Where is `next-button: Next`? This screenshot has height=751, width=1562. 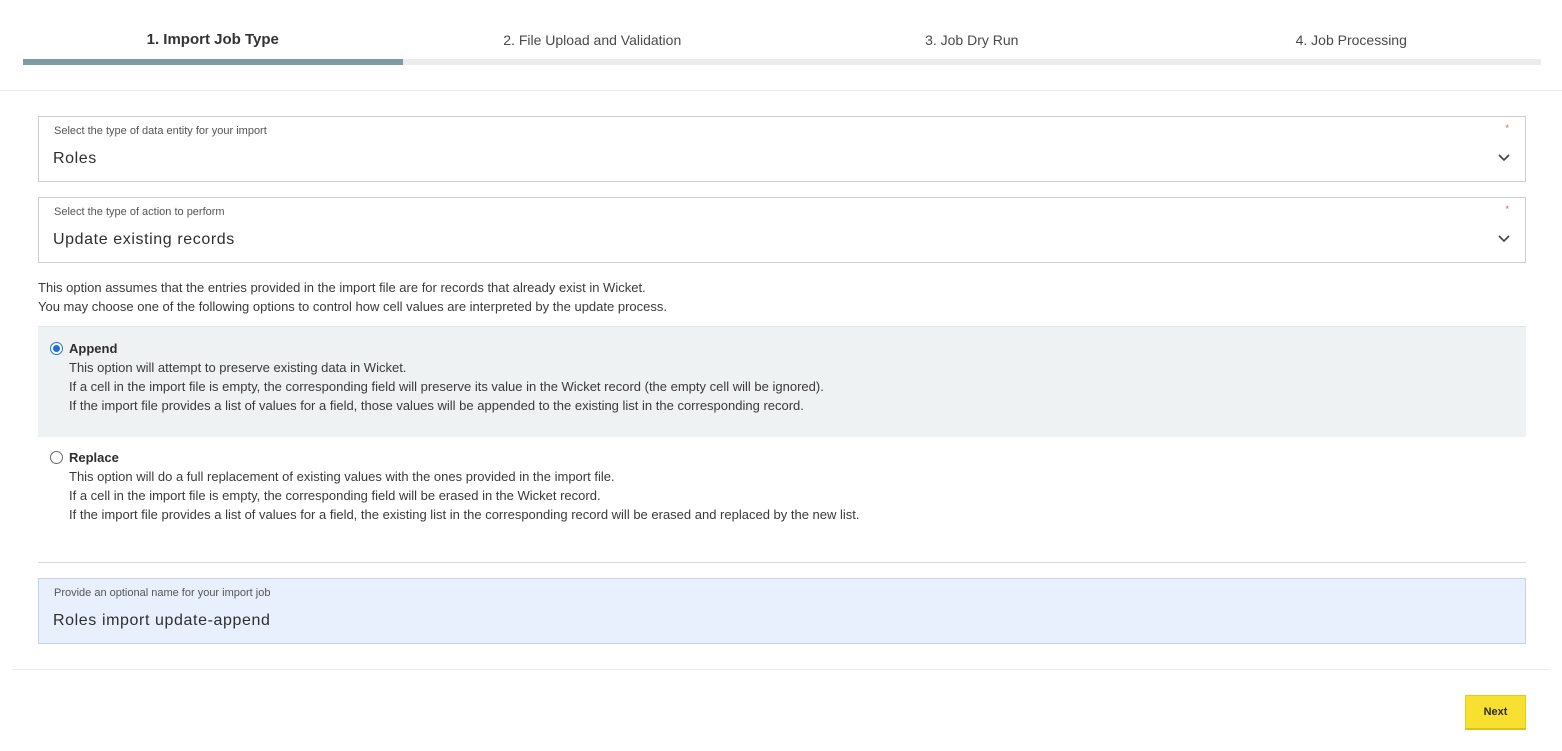
next-button: Next is located at coordinates (1495, 712).